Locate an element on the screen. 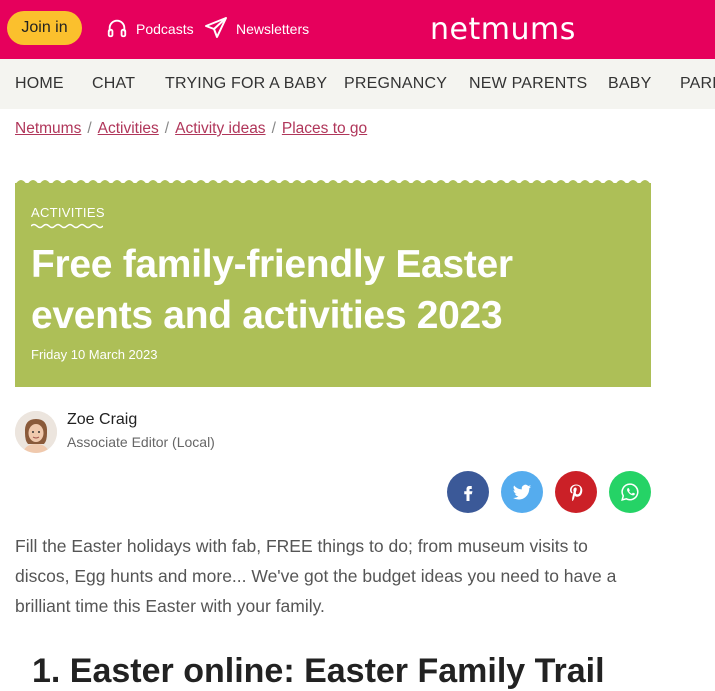 This screenshot has width=715, height=691. breadcrumb-places-to-go: Places to go is located at coordinates (324, 128).